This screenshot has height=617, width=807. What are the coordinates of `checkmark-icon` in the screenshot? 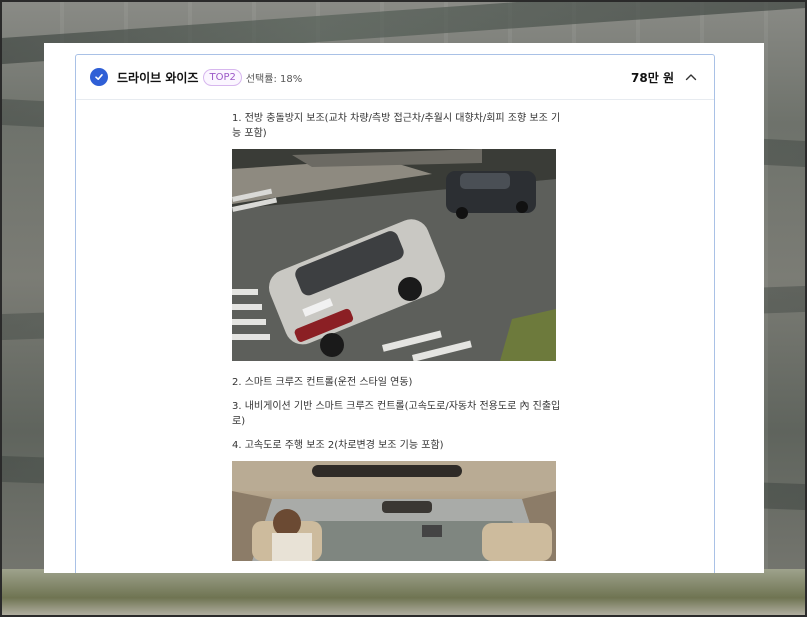 It's located at (99, 77).